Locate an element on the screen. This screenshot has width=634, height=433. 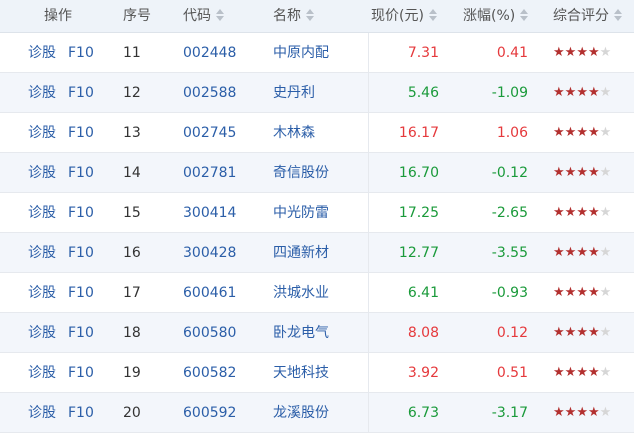
stock-name-link: 史丹利 is located at coordinates (320, 93).